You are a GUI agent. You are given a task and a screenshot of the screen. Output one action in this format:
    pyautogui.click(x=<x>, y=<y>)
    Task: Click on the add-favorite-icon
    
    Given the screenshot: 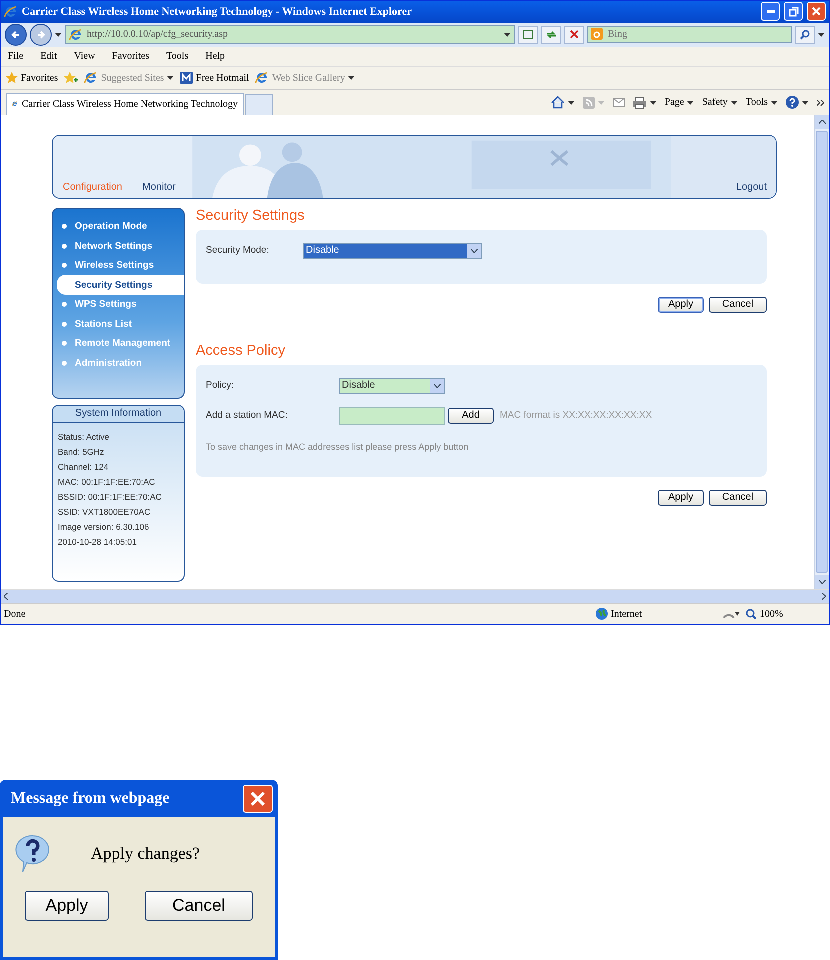 What is the action you would take?
    pyautogui.click(x=71, y=78)
    